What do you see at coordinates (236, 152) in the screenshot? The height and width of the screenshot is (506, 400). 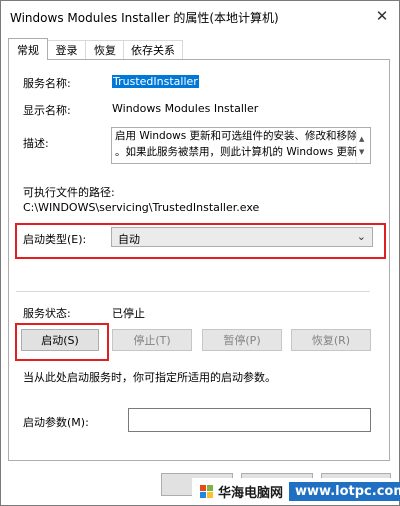 I see `description-line-2: 。如果此服务被禁用，则此计算机的 Windows 更新` at bounding box center [236, 152].